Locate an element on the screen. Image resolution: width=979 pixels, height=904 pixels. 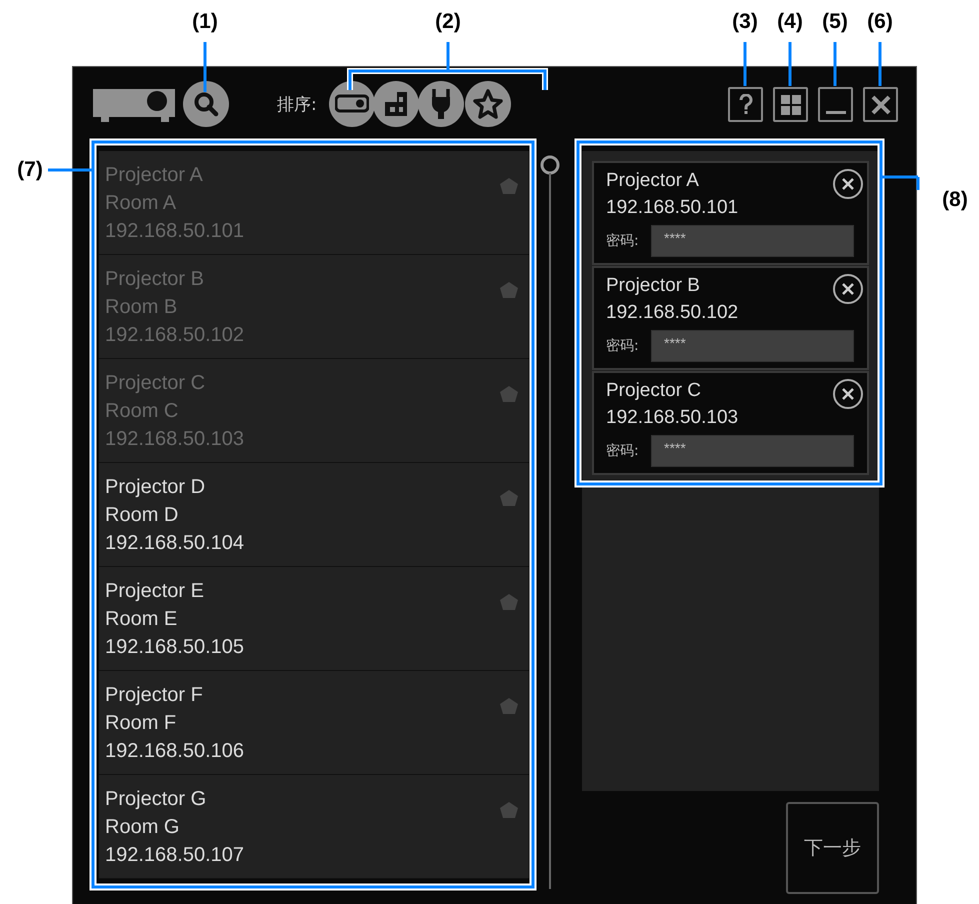
close-button is located at coordinates (880, 104).